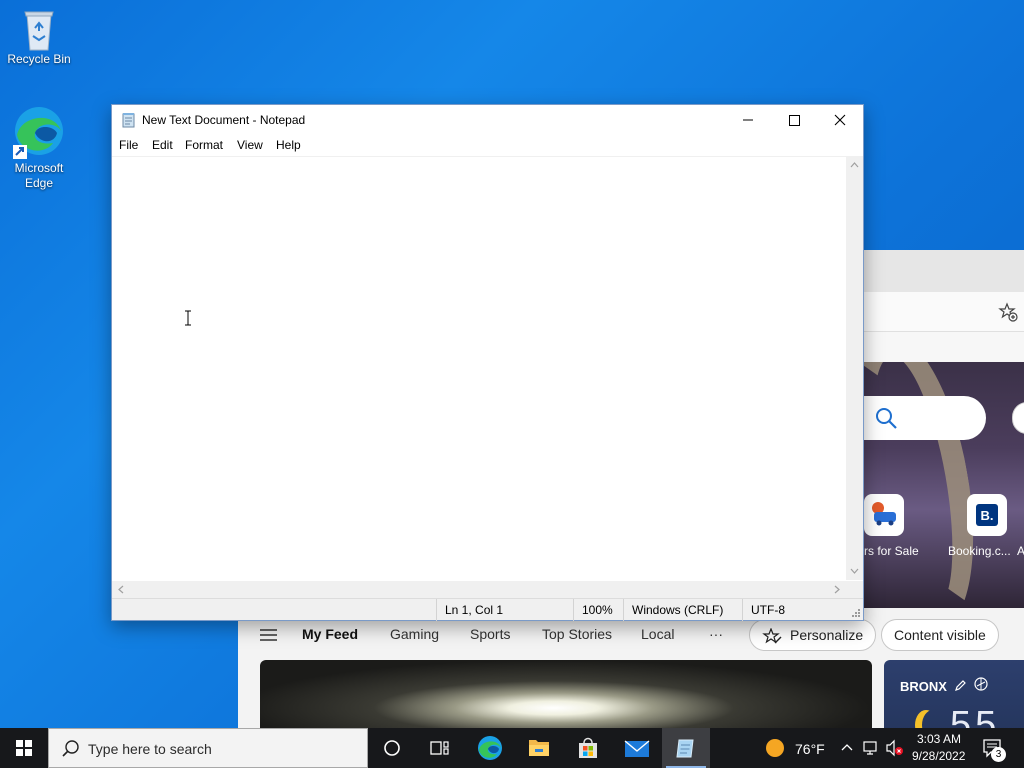 The height and width of the screenshot is (768, 1024). What do you see at coordinates (39, 175) in the screenshot?
I see `desktop-icon-label: Microsoft Edge` at bounding box center [39, 175].